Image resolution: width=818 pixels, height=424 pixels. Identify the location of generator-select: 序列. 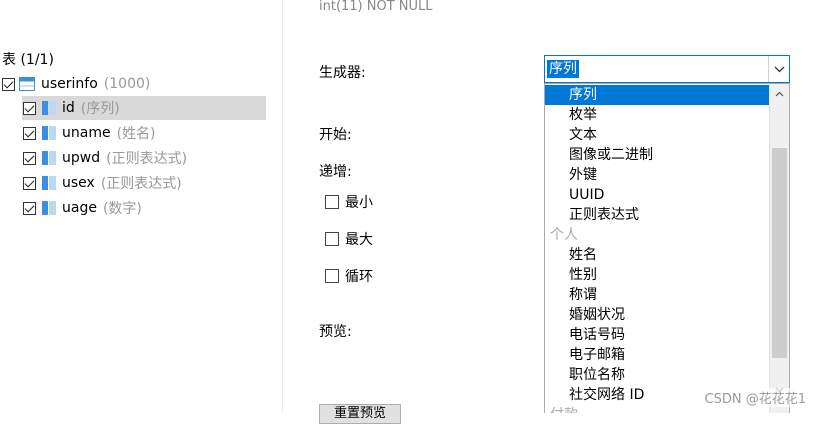
(667, 69).